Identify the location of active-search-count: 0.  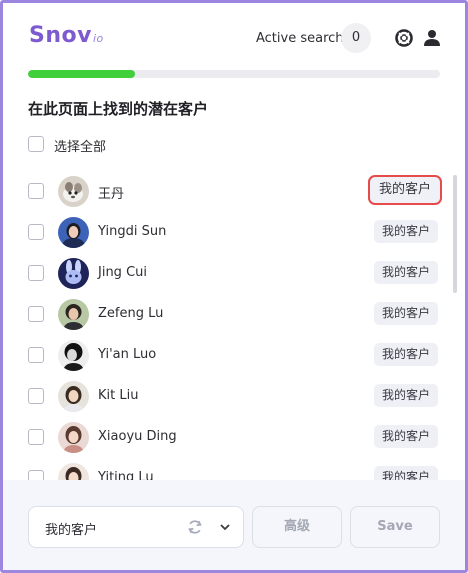
(356, 38).